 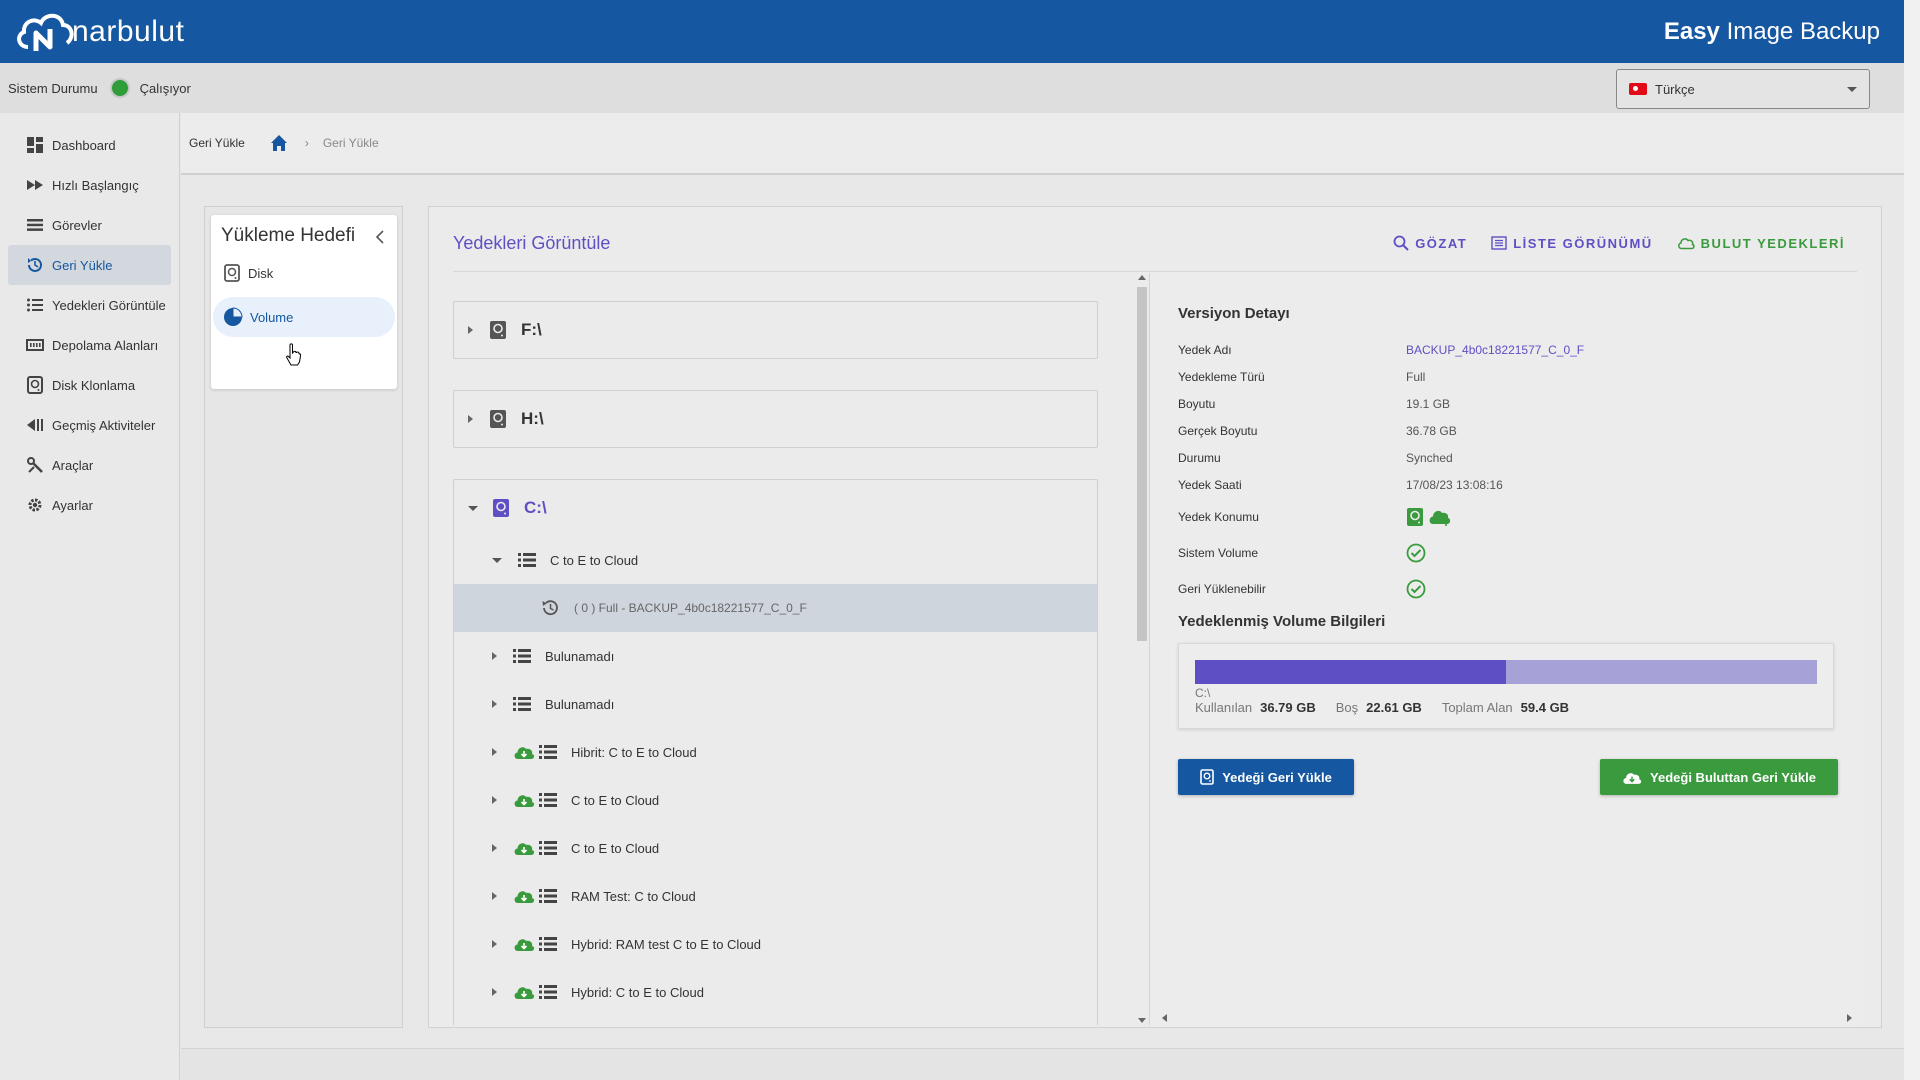 I want to click on list-view-button: LİSTE GÖRÜNÜMÜ, so click(x=1571, y=243).